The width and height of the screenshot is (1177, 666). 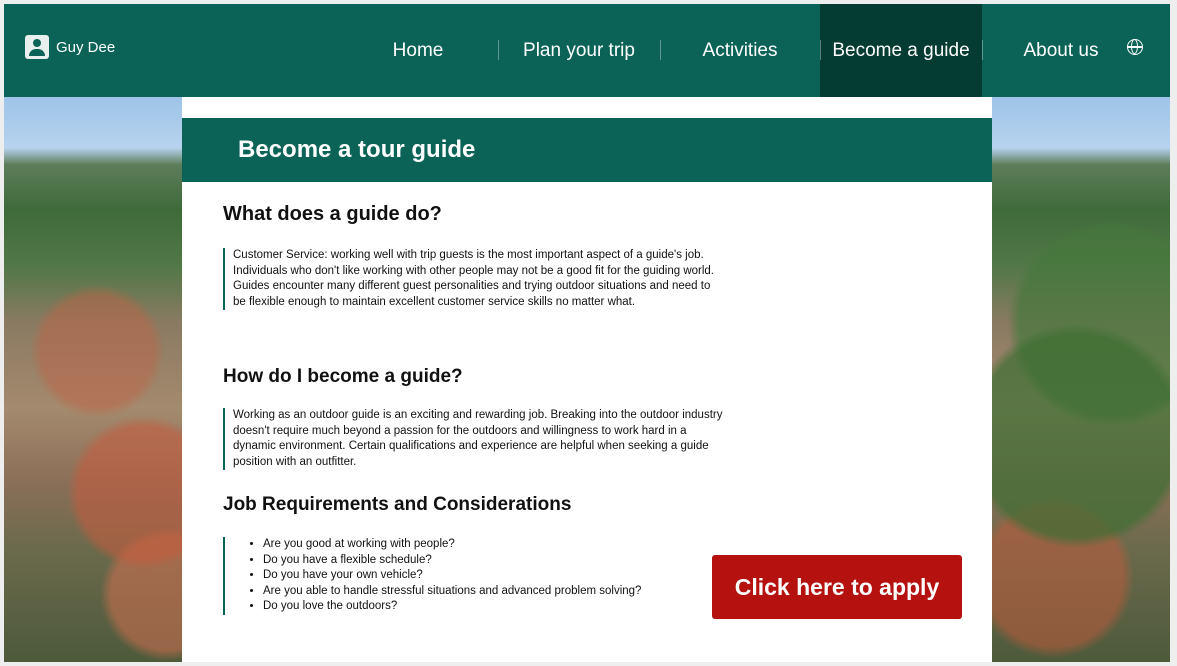 I want to click on page-title: Become a tour guide, so click(x=357, y=149).